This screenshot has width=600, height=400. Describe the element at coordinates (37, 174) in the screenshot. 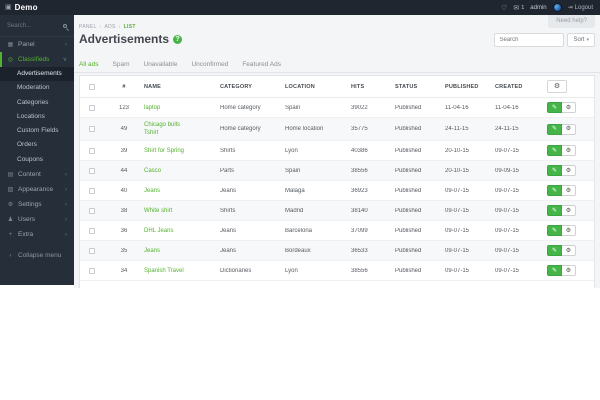

I see `sidebar-item-content: ▤ Content ›` at that location.